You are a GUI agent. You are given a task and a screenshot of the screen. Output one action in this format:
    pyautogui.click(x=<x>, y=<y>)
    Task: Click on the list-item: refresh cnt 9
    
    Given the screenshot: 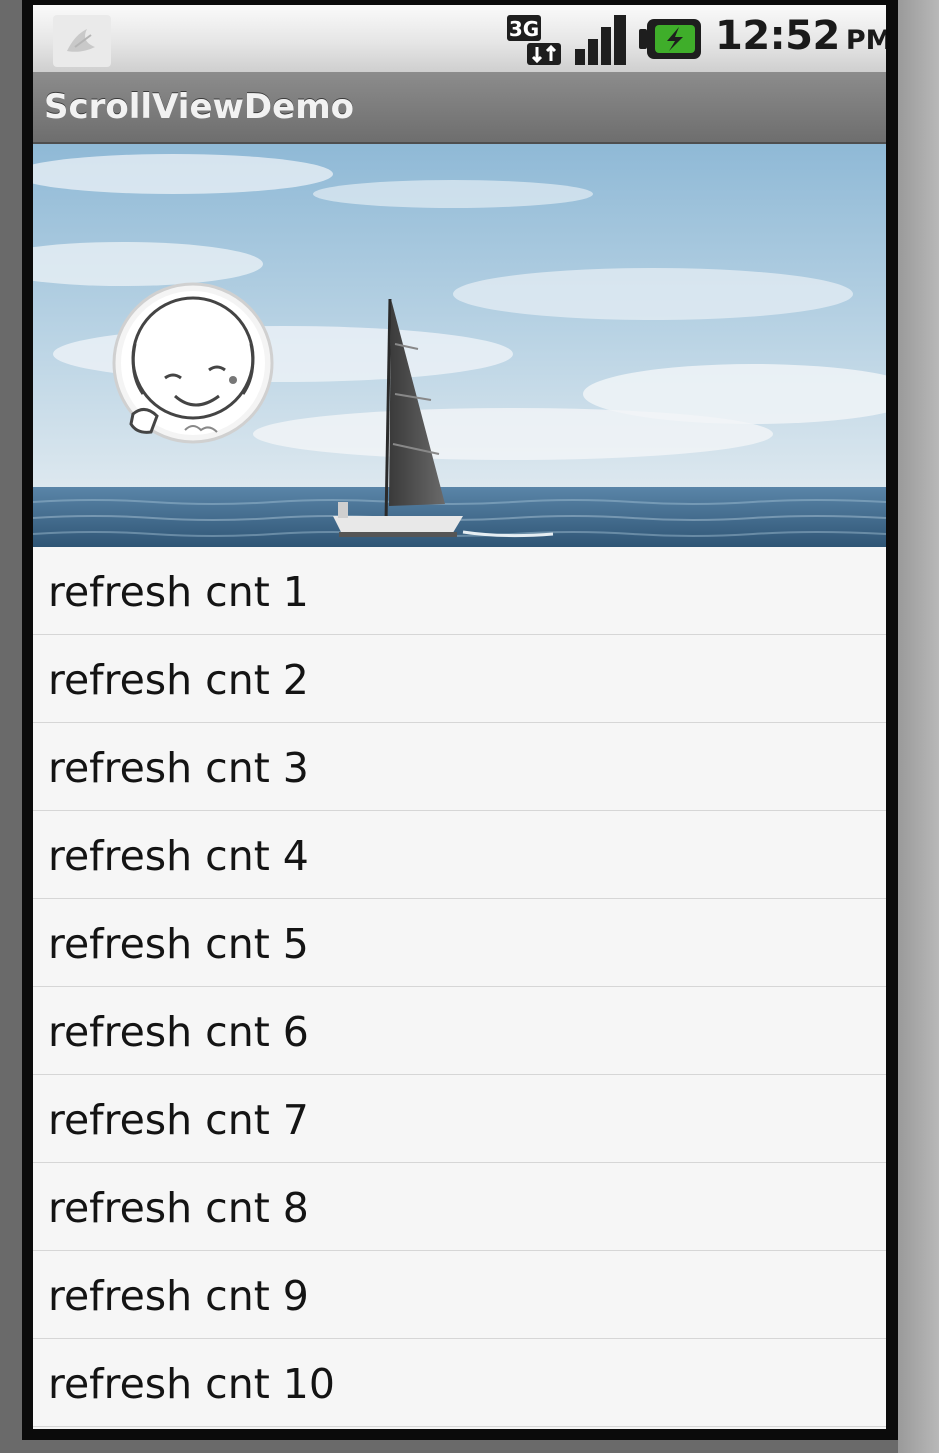 What is the action you would take?
    pyautogui.click(x=459, y=1295)
    